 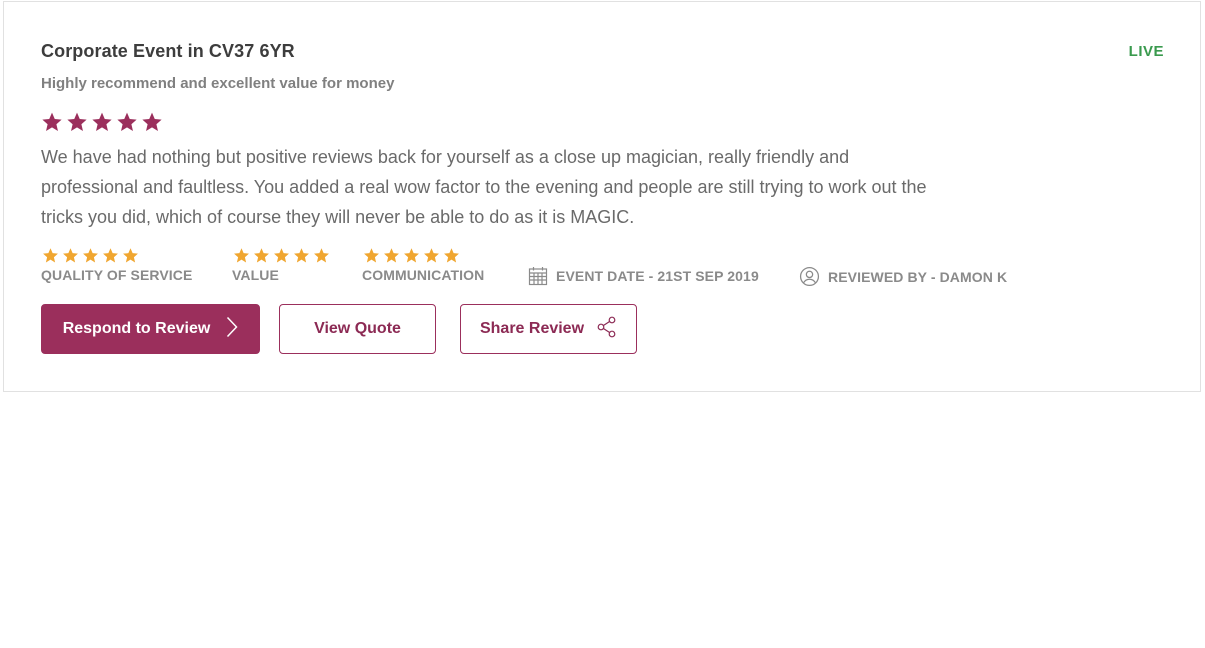 I want to click on view-quote-button: View Quote, so click(x=357, y=329).